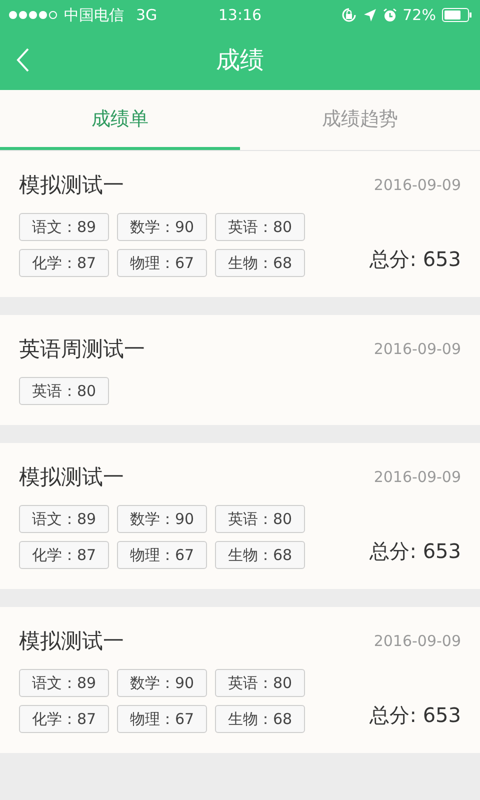  What do you see at coordinates (389, 15) in the screenshot?
I see `alarm-clock-icon` at bounding box center [389, 15].